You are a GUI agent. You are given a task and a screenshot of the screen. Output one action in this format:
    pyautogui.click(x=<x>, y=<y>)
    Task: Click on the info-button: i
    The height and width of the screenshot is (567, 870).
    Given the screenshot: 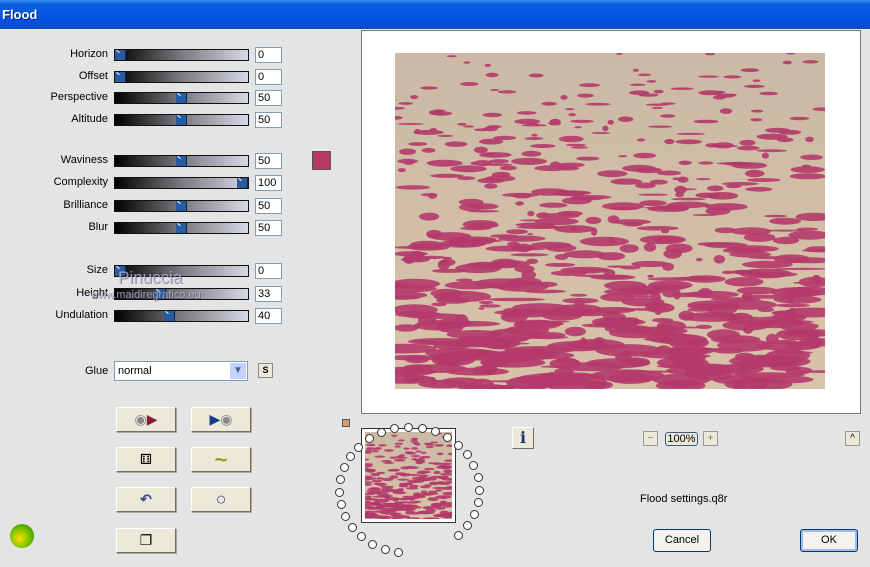 What is the action you would take?
    pyautogui.click(x=523, y=438)
    